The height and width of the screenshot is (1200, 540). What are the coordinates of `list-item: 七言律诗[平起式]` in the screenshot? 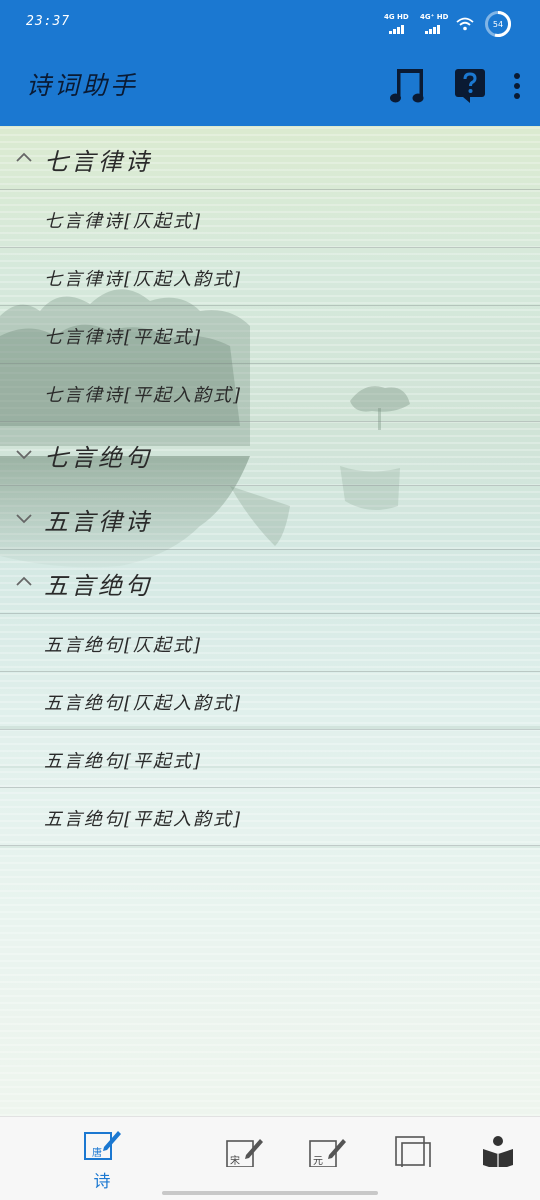 It's located at (270, 335).